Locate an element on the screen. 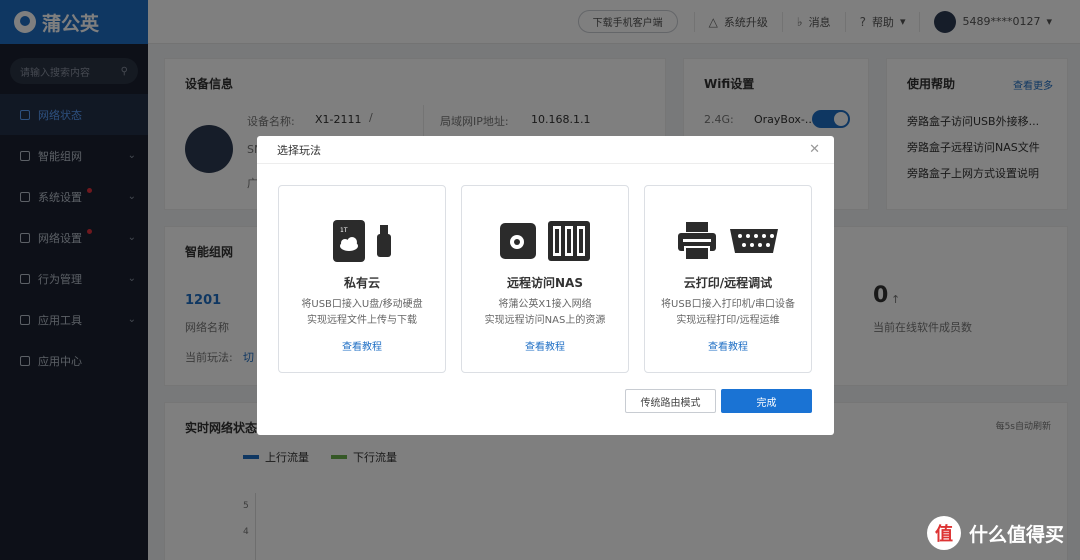 This screenshot has width=1080, height=560. option-desc: 将USB口接入U盘/移动硬盘 is located at coordinates (362, 304).